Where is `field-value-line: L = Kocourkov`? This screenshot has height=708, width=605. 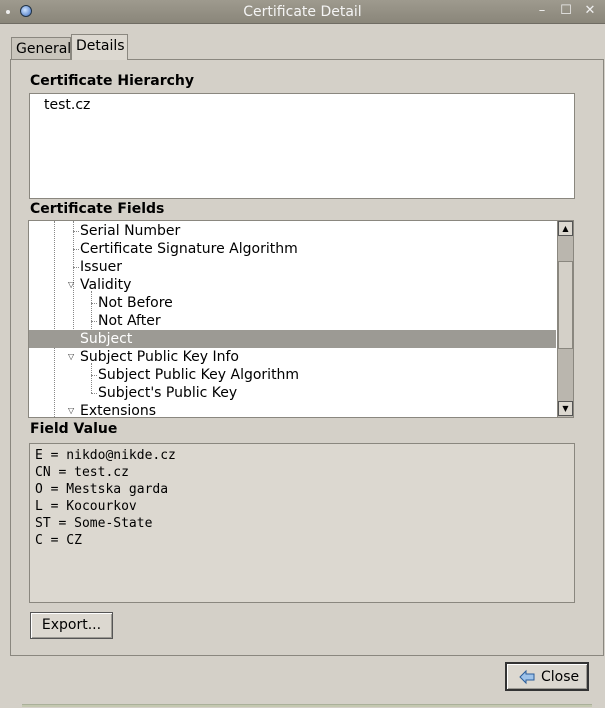
field-value-line: L = Kocourkov is located at coordinates (86, 506).